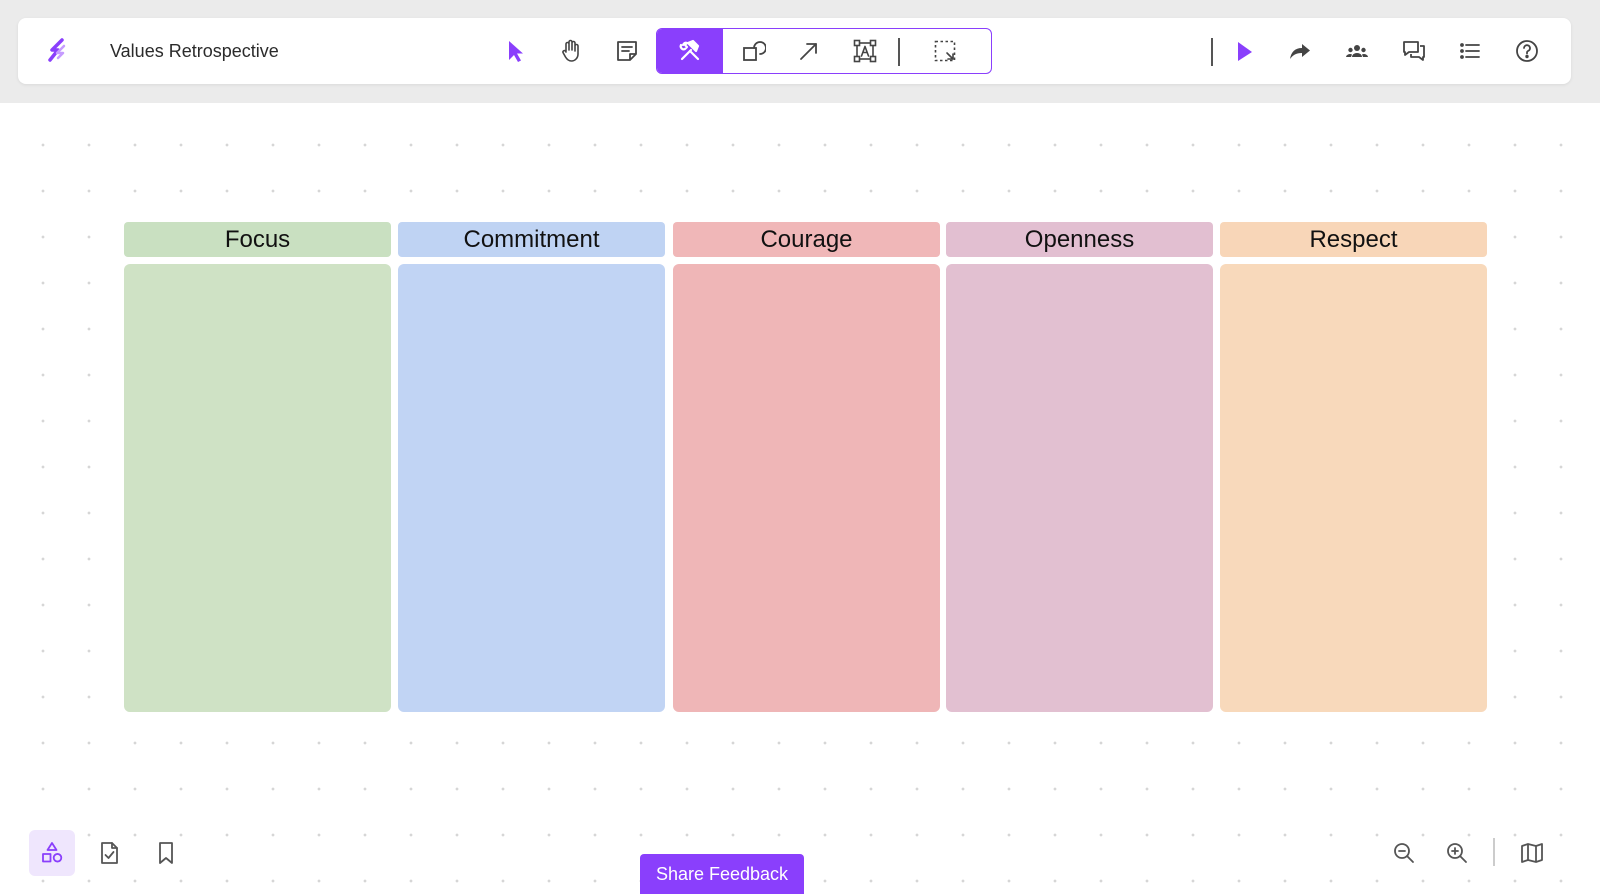  Describe the element at coordinates (52, 853) in the screenshot. I see `shapes-library-icon` at that location.